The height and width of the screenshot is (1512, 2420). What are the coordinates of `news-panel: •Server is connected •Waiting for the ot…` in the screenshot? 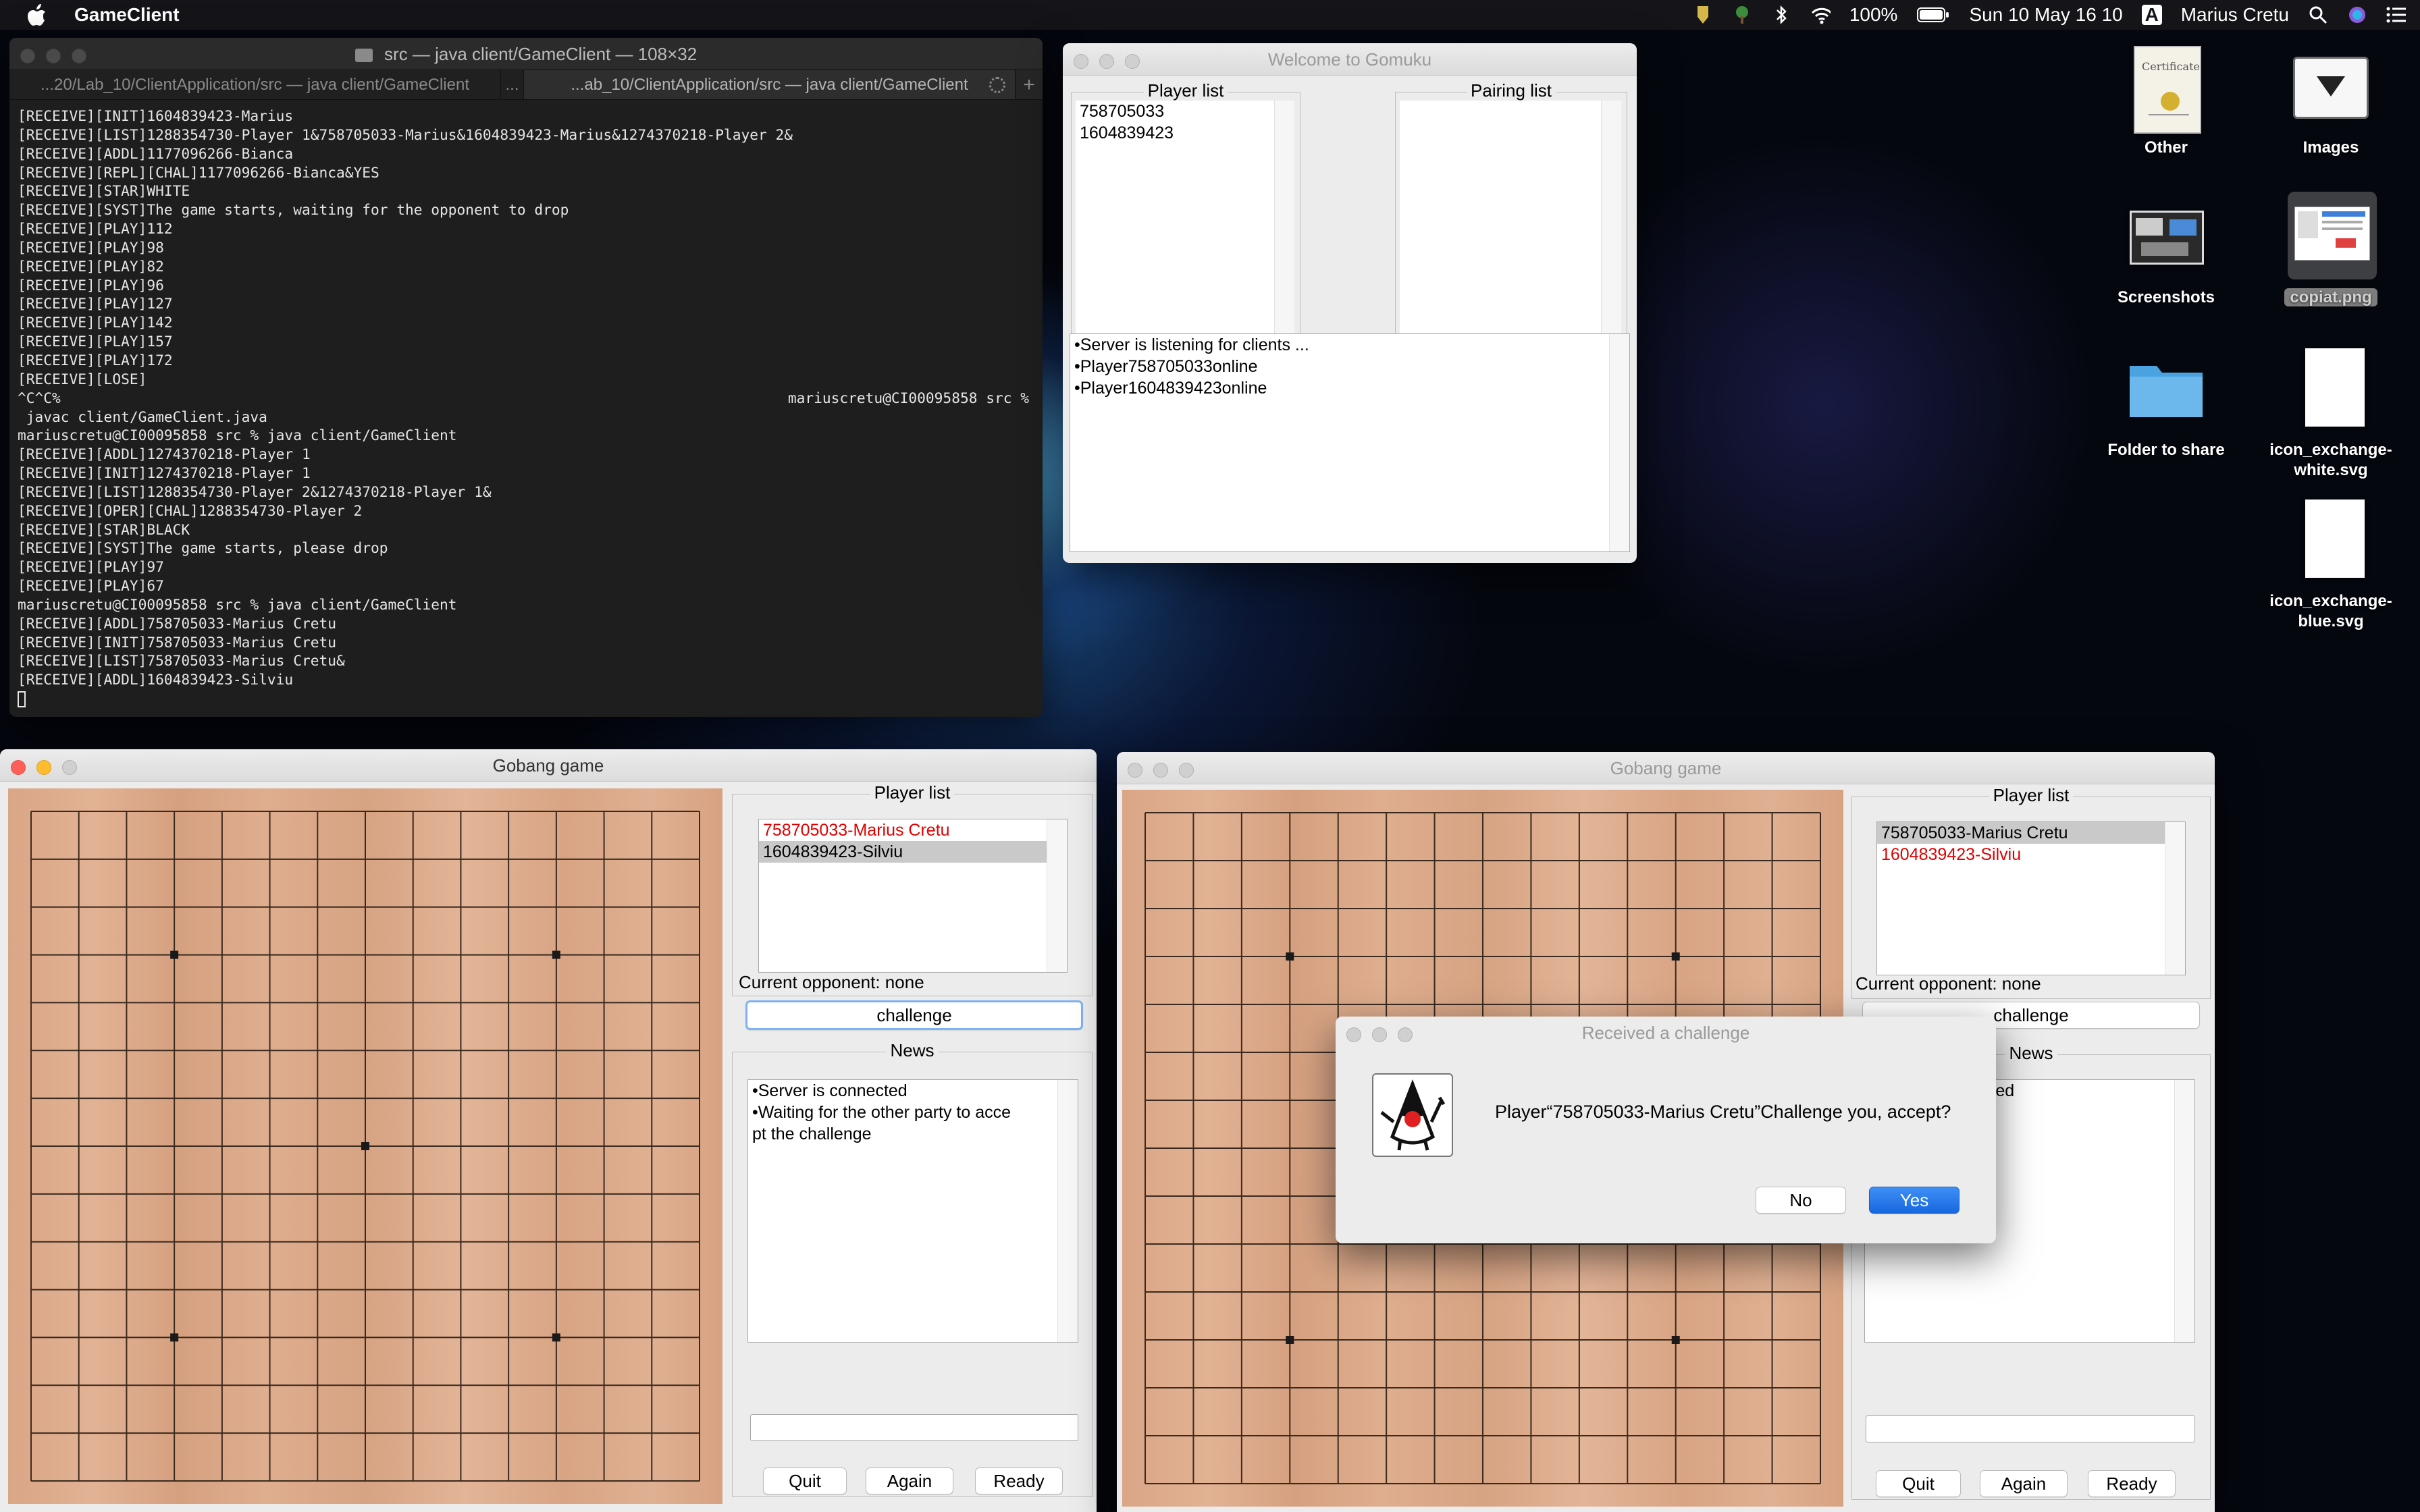 It's located at (912, 1211).